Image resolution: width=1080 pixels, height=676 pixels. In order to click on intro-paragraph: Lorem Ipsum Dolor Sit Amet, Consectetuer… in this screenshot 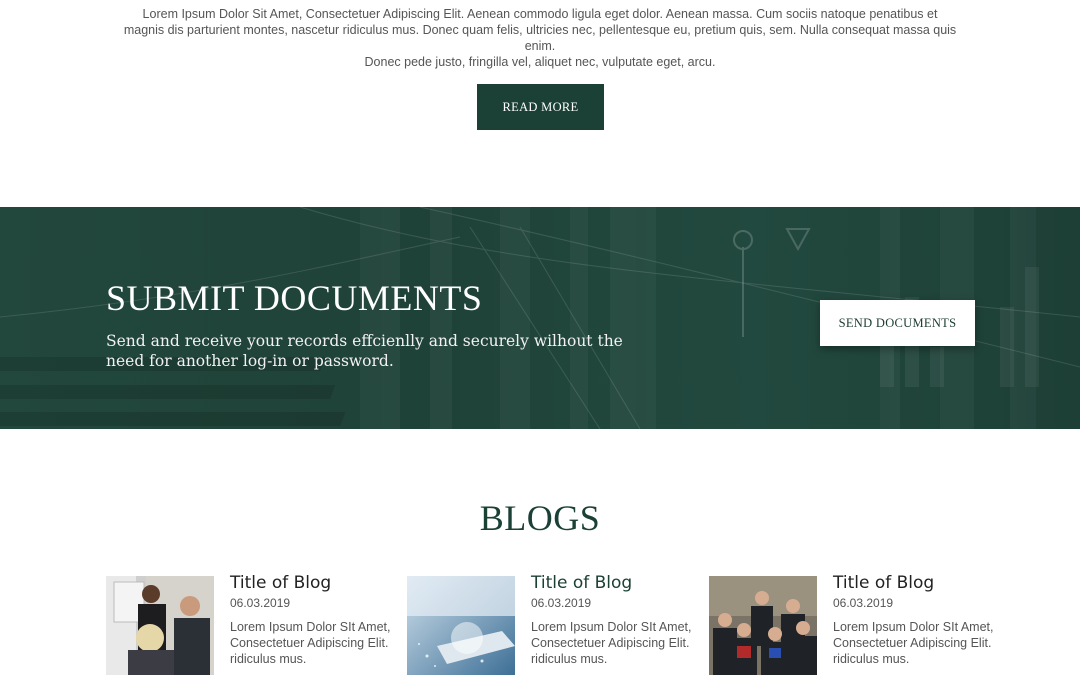, I will do `click(540, 38)`.